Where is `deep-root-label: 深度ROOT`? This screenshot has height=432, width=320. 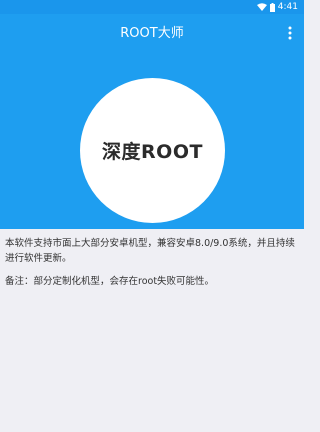 deep-root-label: 深度ROOT is located at coordinates (152, 152).